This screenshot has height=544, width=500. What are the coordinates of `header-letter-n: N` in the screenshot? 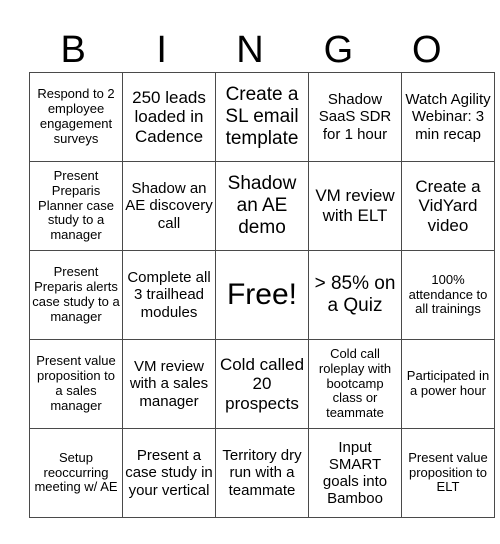 It's located at (250, 50).